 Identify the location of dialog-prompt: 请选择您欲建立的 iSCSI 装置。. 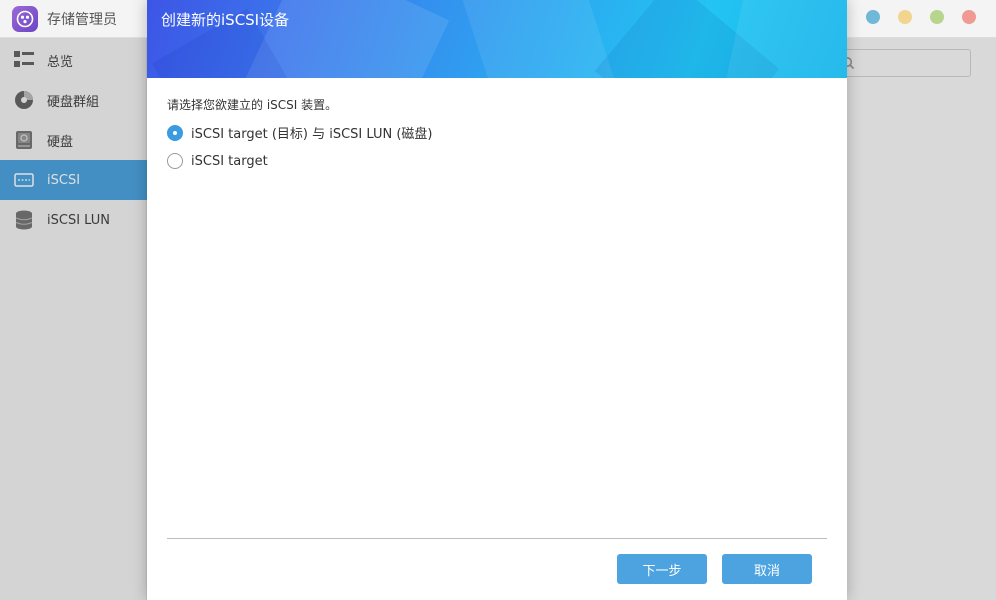
(252, 105).